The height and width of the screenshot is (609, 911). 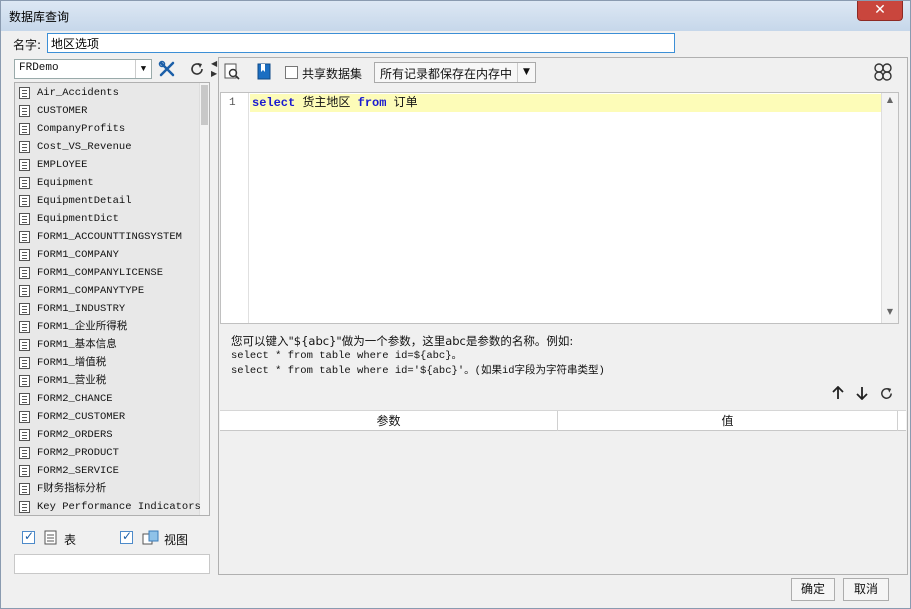 What do you see at coordinates (728, 421) in the screenshot?
I see `column-header-value: 值` at bounding box center [728, 421].